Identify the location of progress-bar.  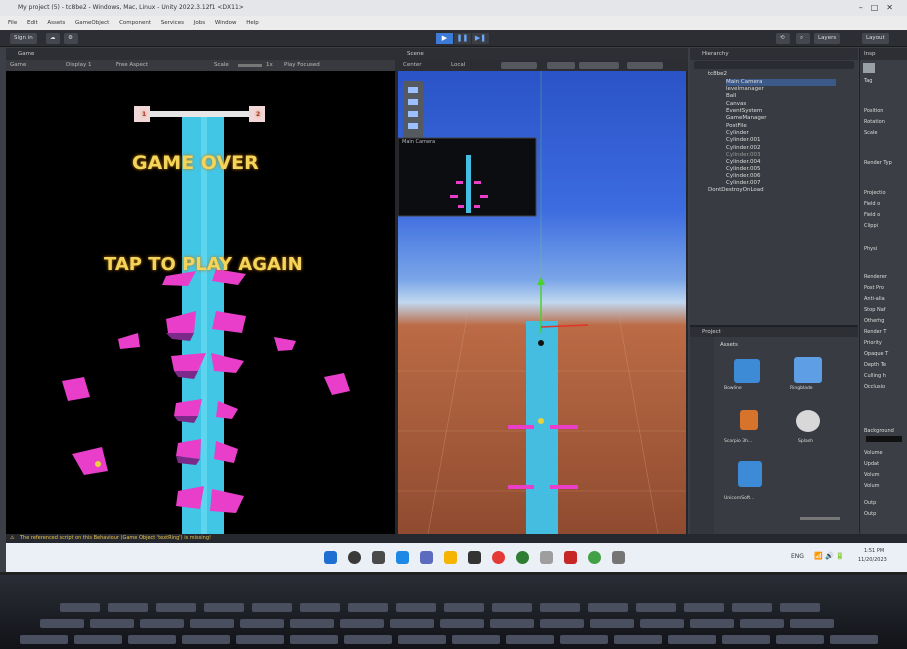
(202, 114).